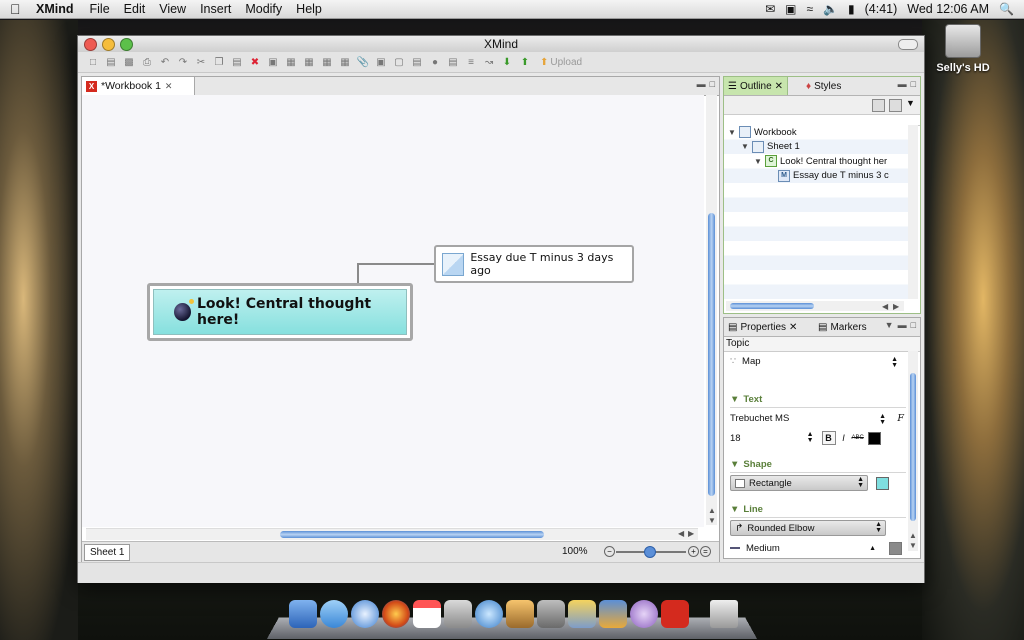 This screenshot has width=1024, height=640. What do you see at coordinates (779, 86) in the screenshot?
I see `close-outline-icon: ✕` at bounding box center [779, 86].